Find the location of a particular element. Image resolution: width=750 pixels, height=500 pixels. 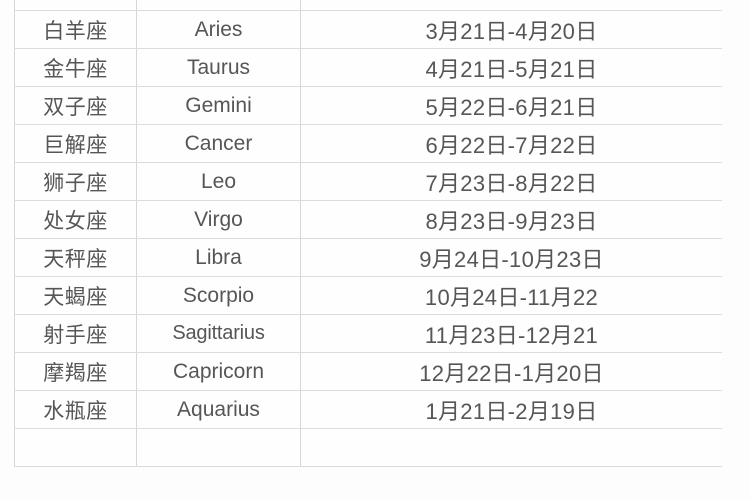

cell-date-range: 11月23日-12月21 is located at coordinates (511, 333).